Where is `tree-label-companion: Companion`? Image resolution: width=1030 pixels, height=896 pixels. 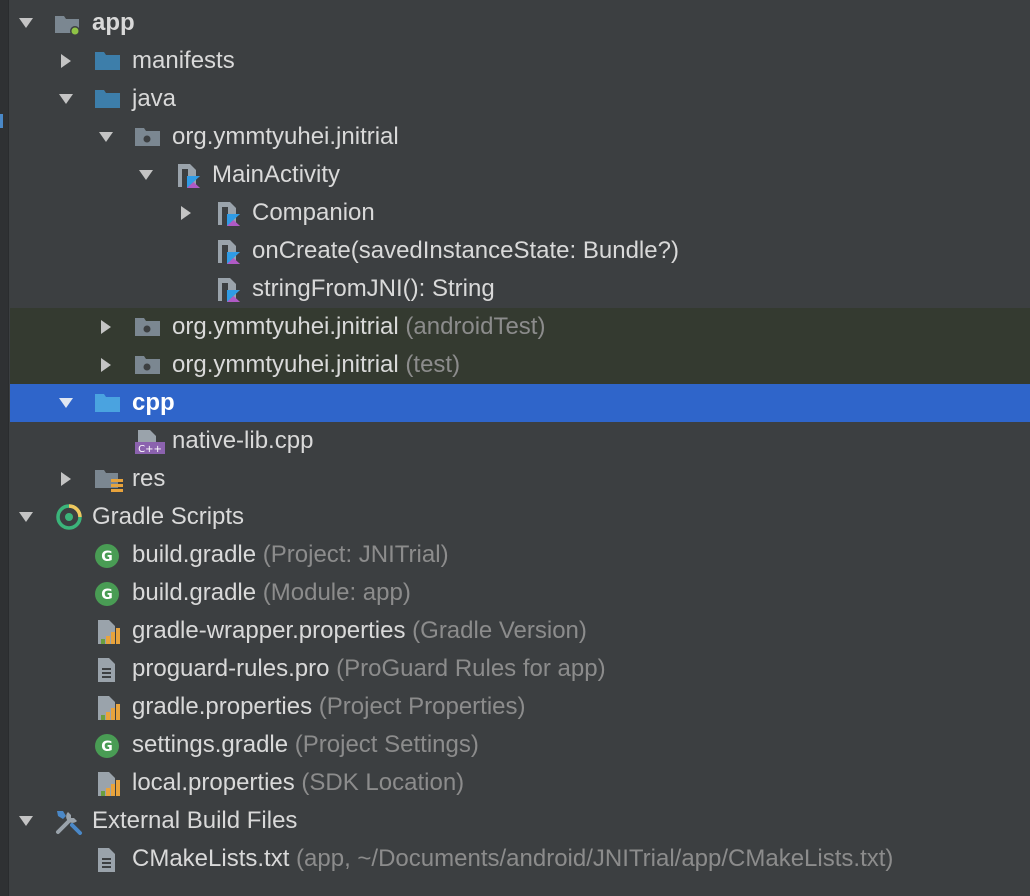
tree-label-companion: Companion is located at coordinates (313, 212).